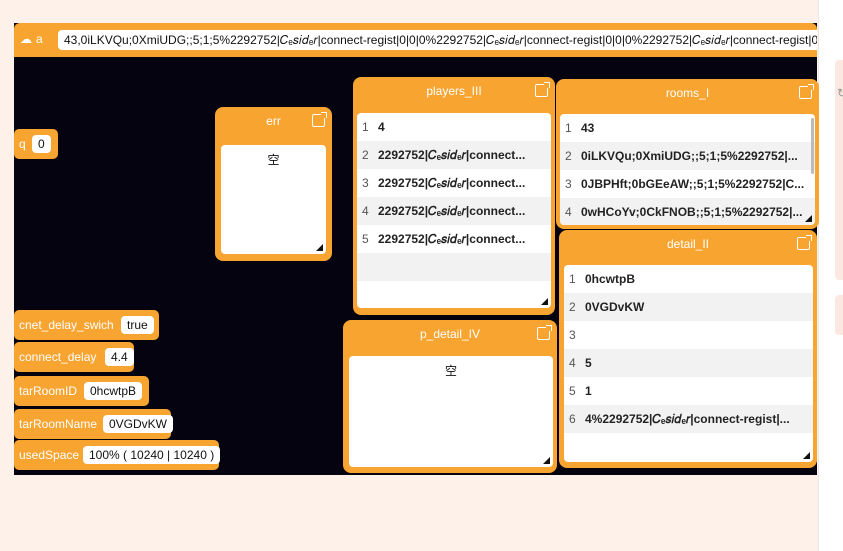  What do you see at coordinates (66, 325) in the screenshot?
I see `var-label: cnet_delay_swich` at bounding box center [66, 325].